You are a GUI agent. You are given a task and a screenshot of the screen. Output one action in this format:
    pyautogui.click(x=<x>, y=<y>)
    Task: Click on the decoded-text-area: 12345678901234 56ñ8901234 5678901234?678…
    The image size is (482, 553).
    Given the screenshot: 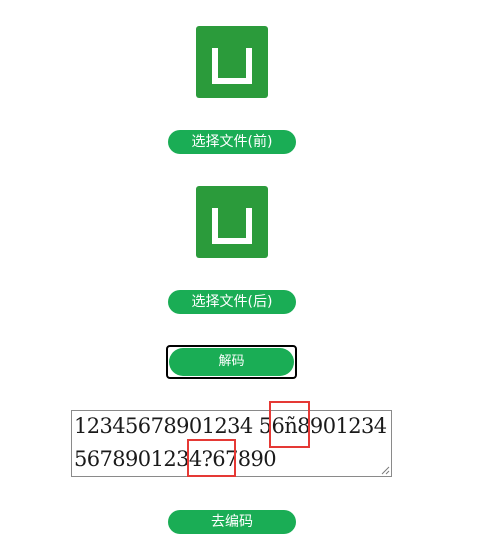 What is the action you would take?
    pyautogui.click(x=231, y=443)
    